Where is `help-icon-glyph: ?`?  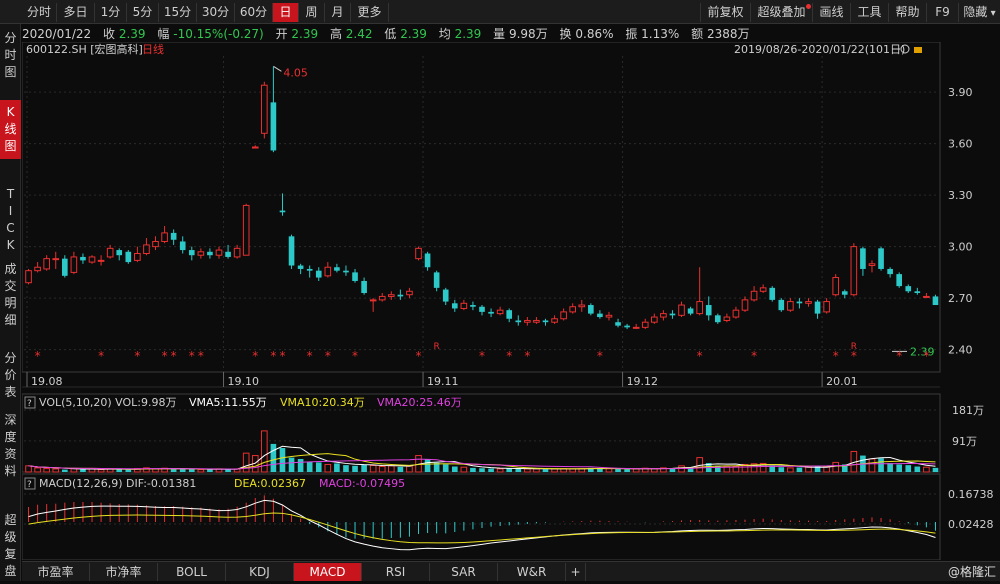
help-icon-glyph: ? is located at coordinates (29, 404).